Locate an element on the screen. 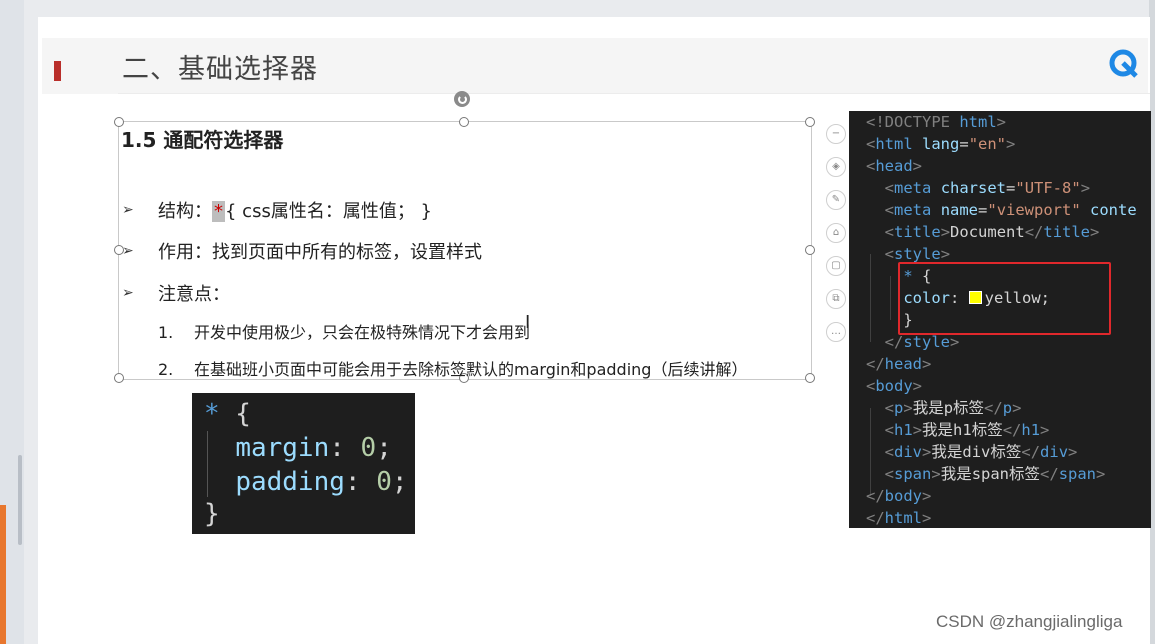  frame-icon: ▢ is located at coordinates (836, 266).